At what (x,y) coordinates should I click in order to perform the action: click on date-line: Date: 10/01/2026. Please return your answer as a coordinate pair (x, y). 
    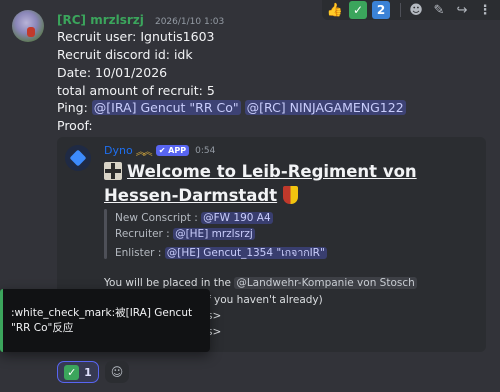
    Looking at the image, I should click on (112, 72).